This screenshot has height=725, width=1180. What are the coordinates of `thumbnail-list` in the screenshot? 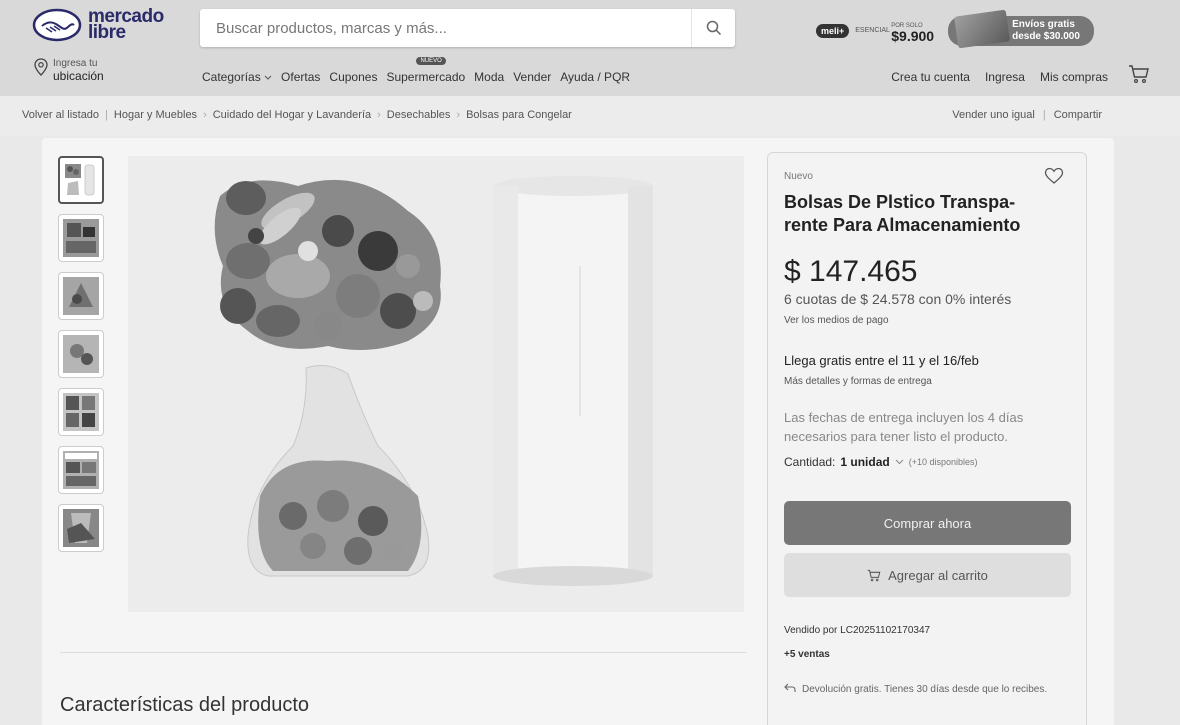 It's located at (81, 354).